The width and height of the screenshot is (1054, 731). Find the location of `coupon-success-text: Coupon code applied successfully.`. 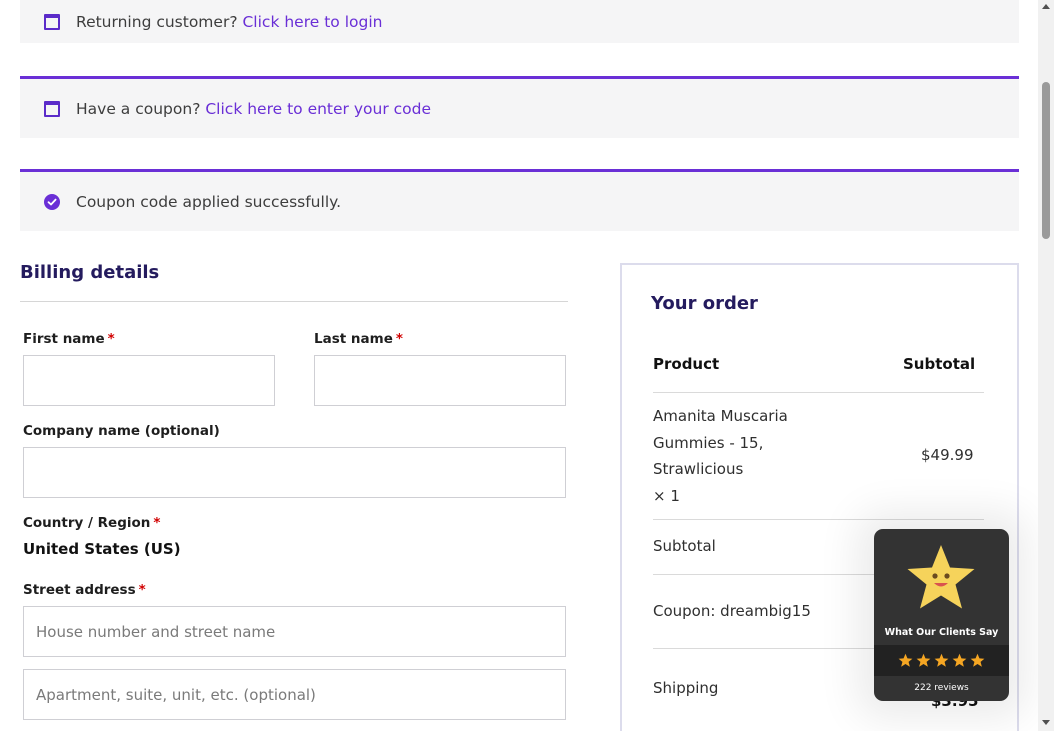

coupon-success-text: Coupon code applied successfully. is located at coordinates (209, 201).